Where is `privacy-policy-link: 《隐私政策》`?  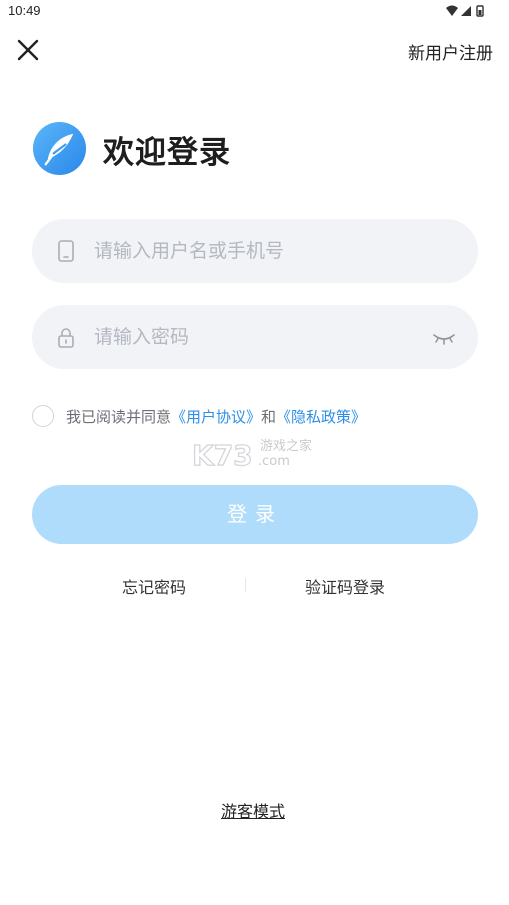
privacy-policy-link: 《隐私政策》 is located at coordinates (321, 416).